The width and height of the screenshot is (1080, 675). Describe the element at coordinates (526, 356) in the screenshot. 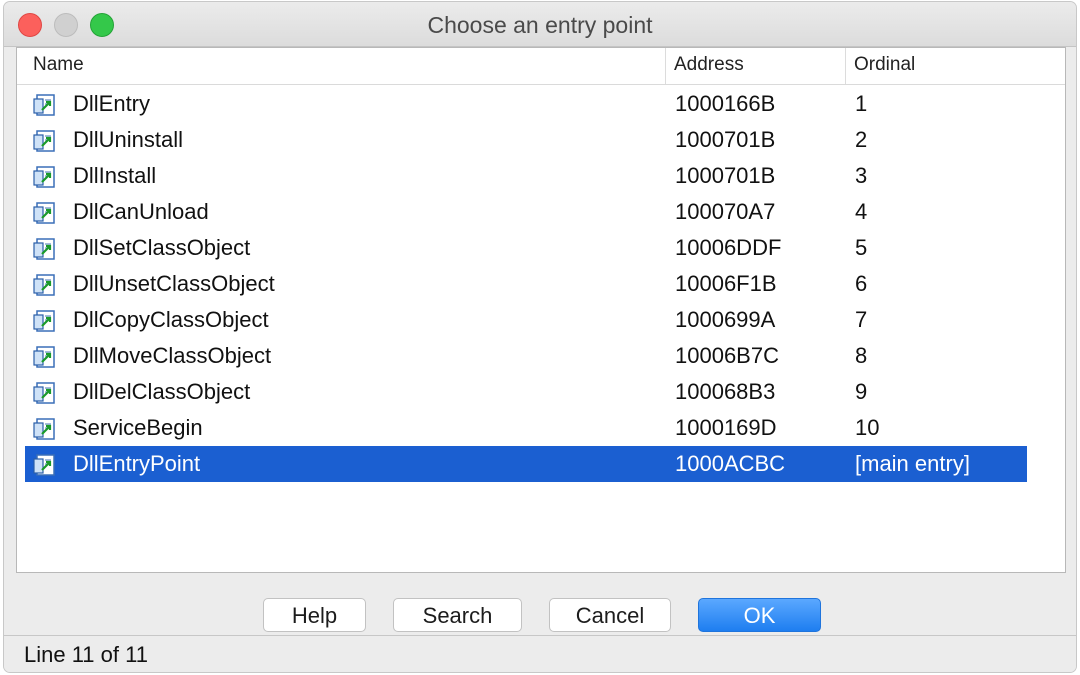

I see `table-row: DllMoveClassObject 10006B7C 8` at that location.